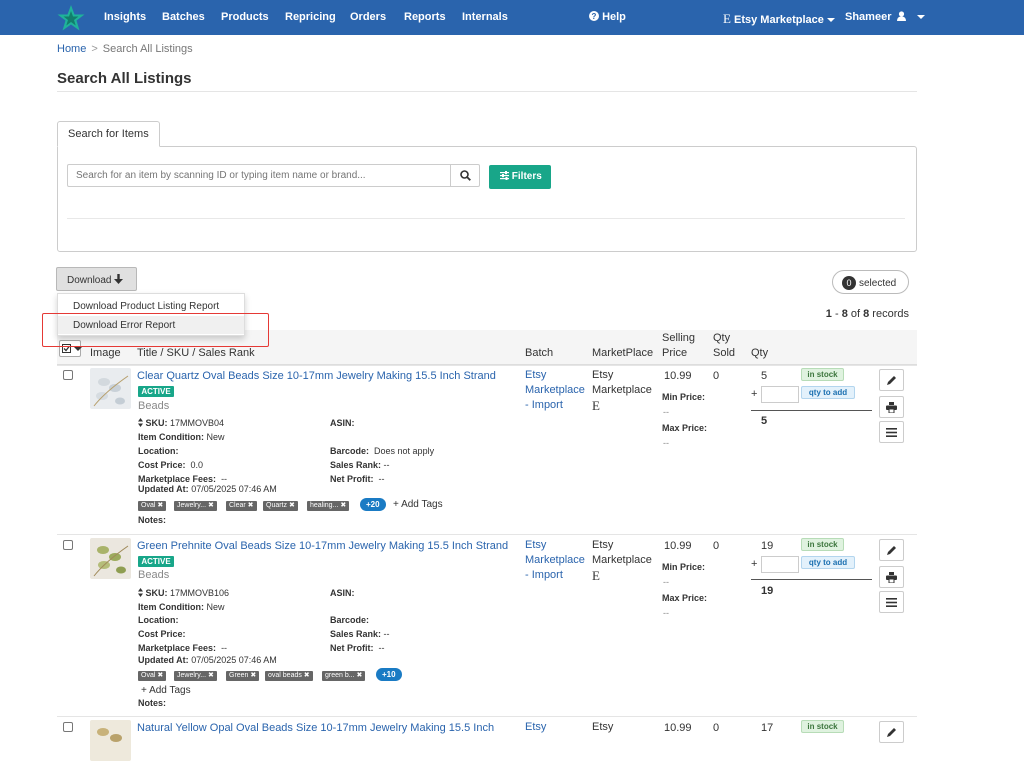 This screenshot has width=1024, height=761. I want to click on breadcrumb: Home > Search All Listings, so click(125, 49).